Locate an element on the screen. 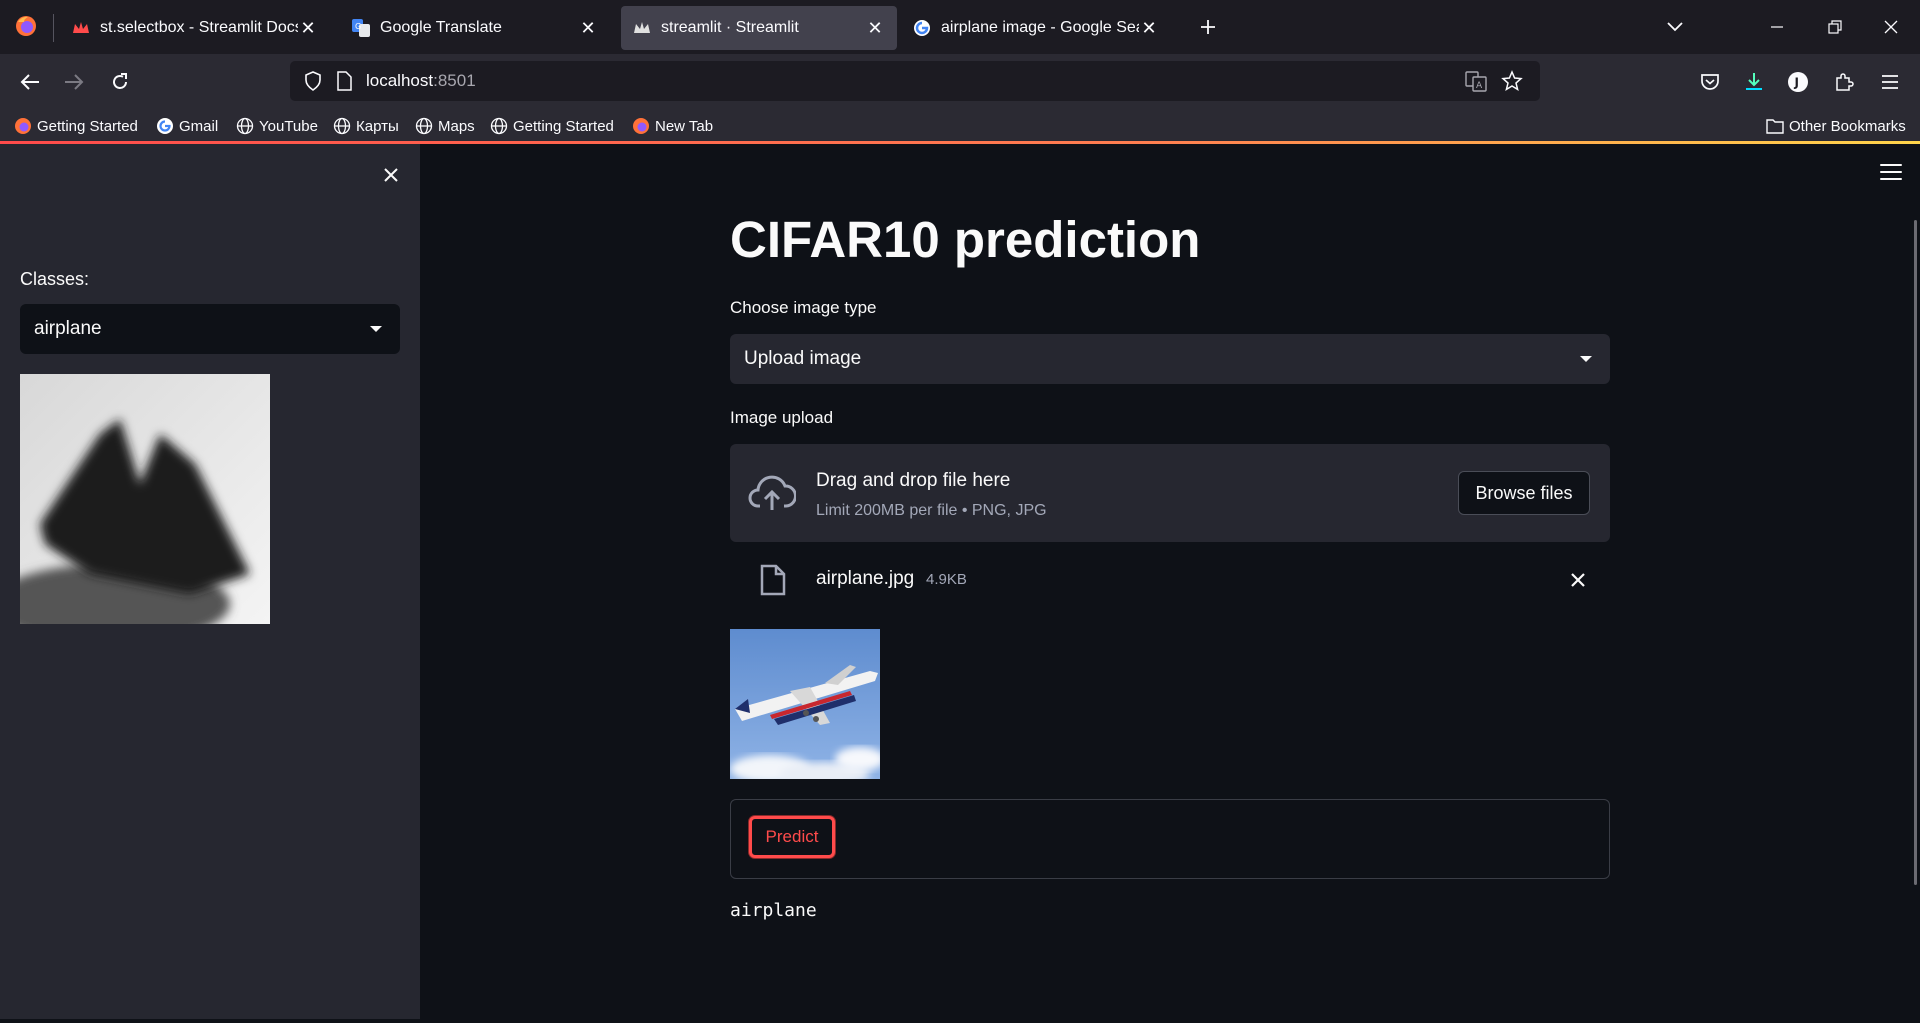  back-arrow-icon is located at coordinates (30, 82).